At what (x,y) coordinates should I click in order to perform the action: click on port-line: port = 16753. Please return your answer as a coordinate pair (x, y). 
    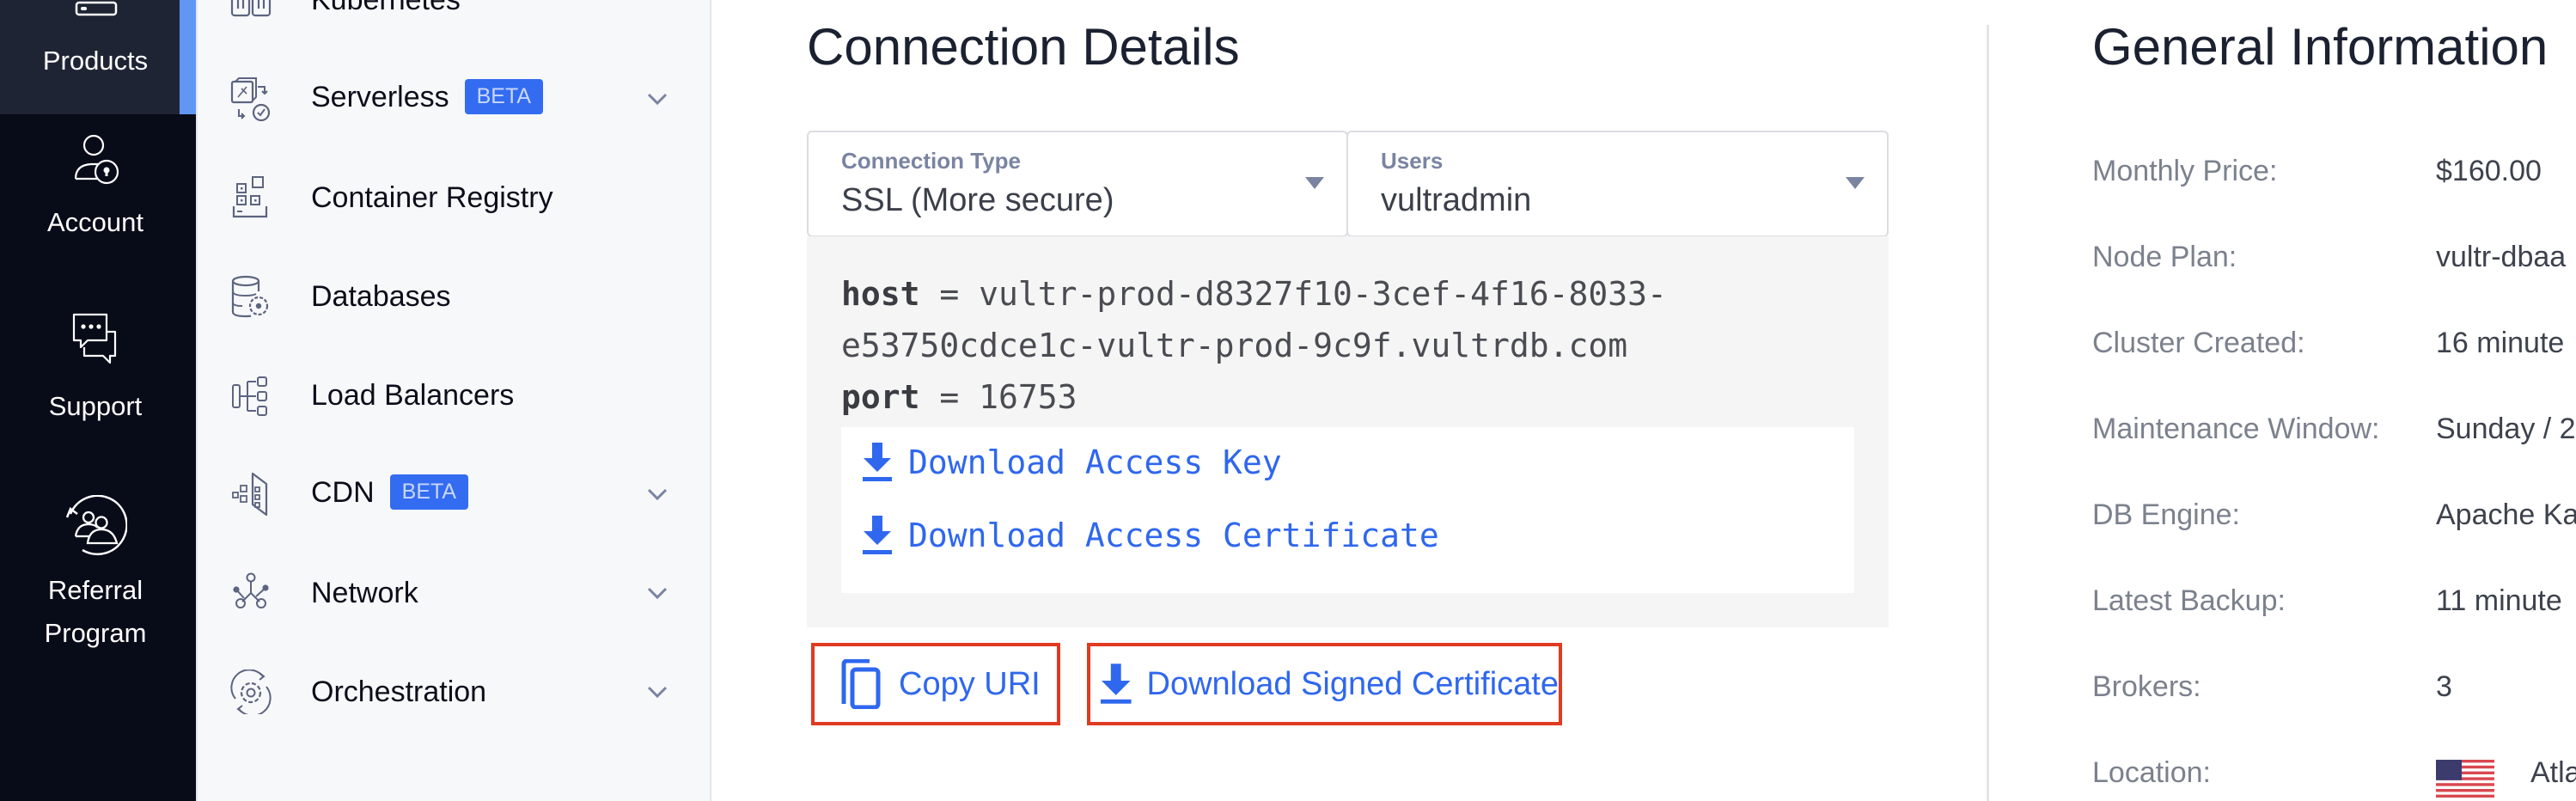
    Looking at the image, I should click on (959, 397).